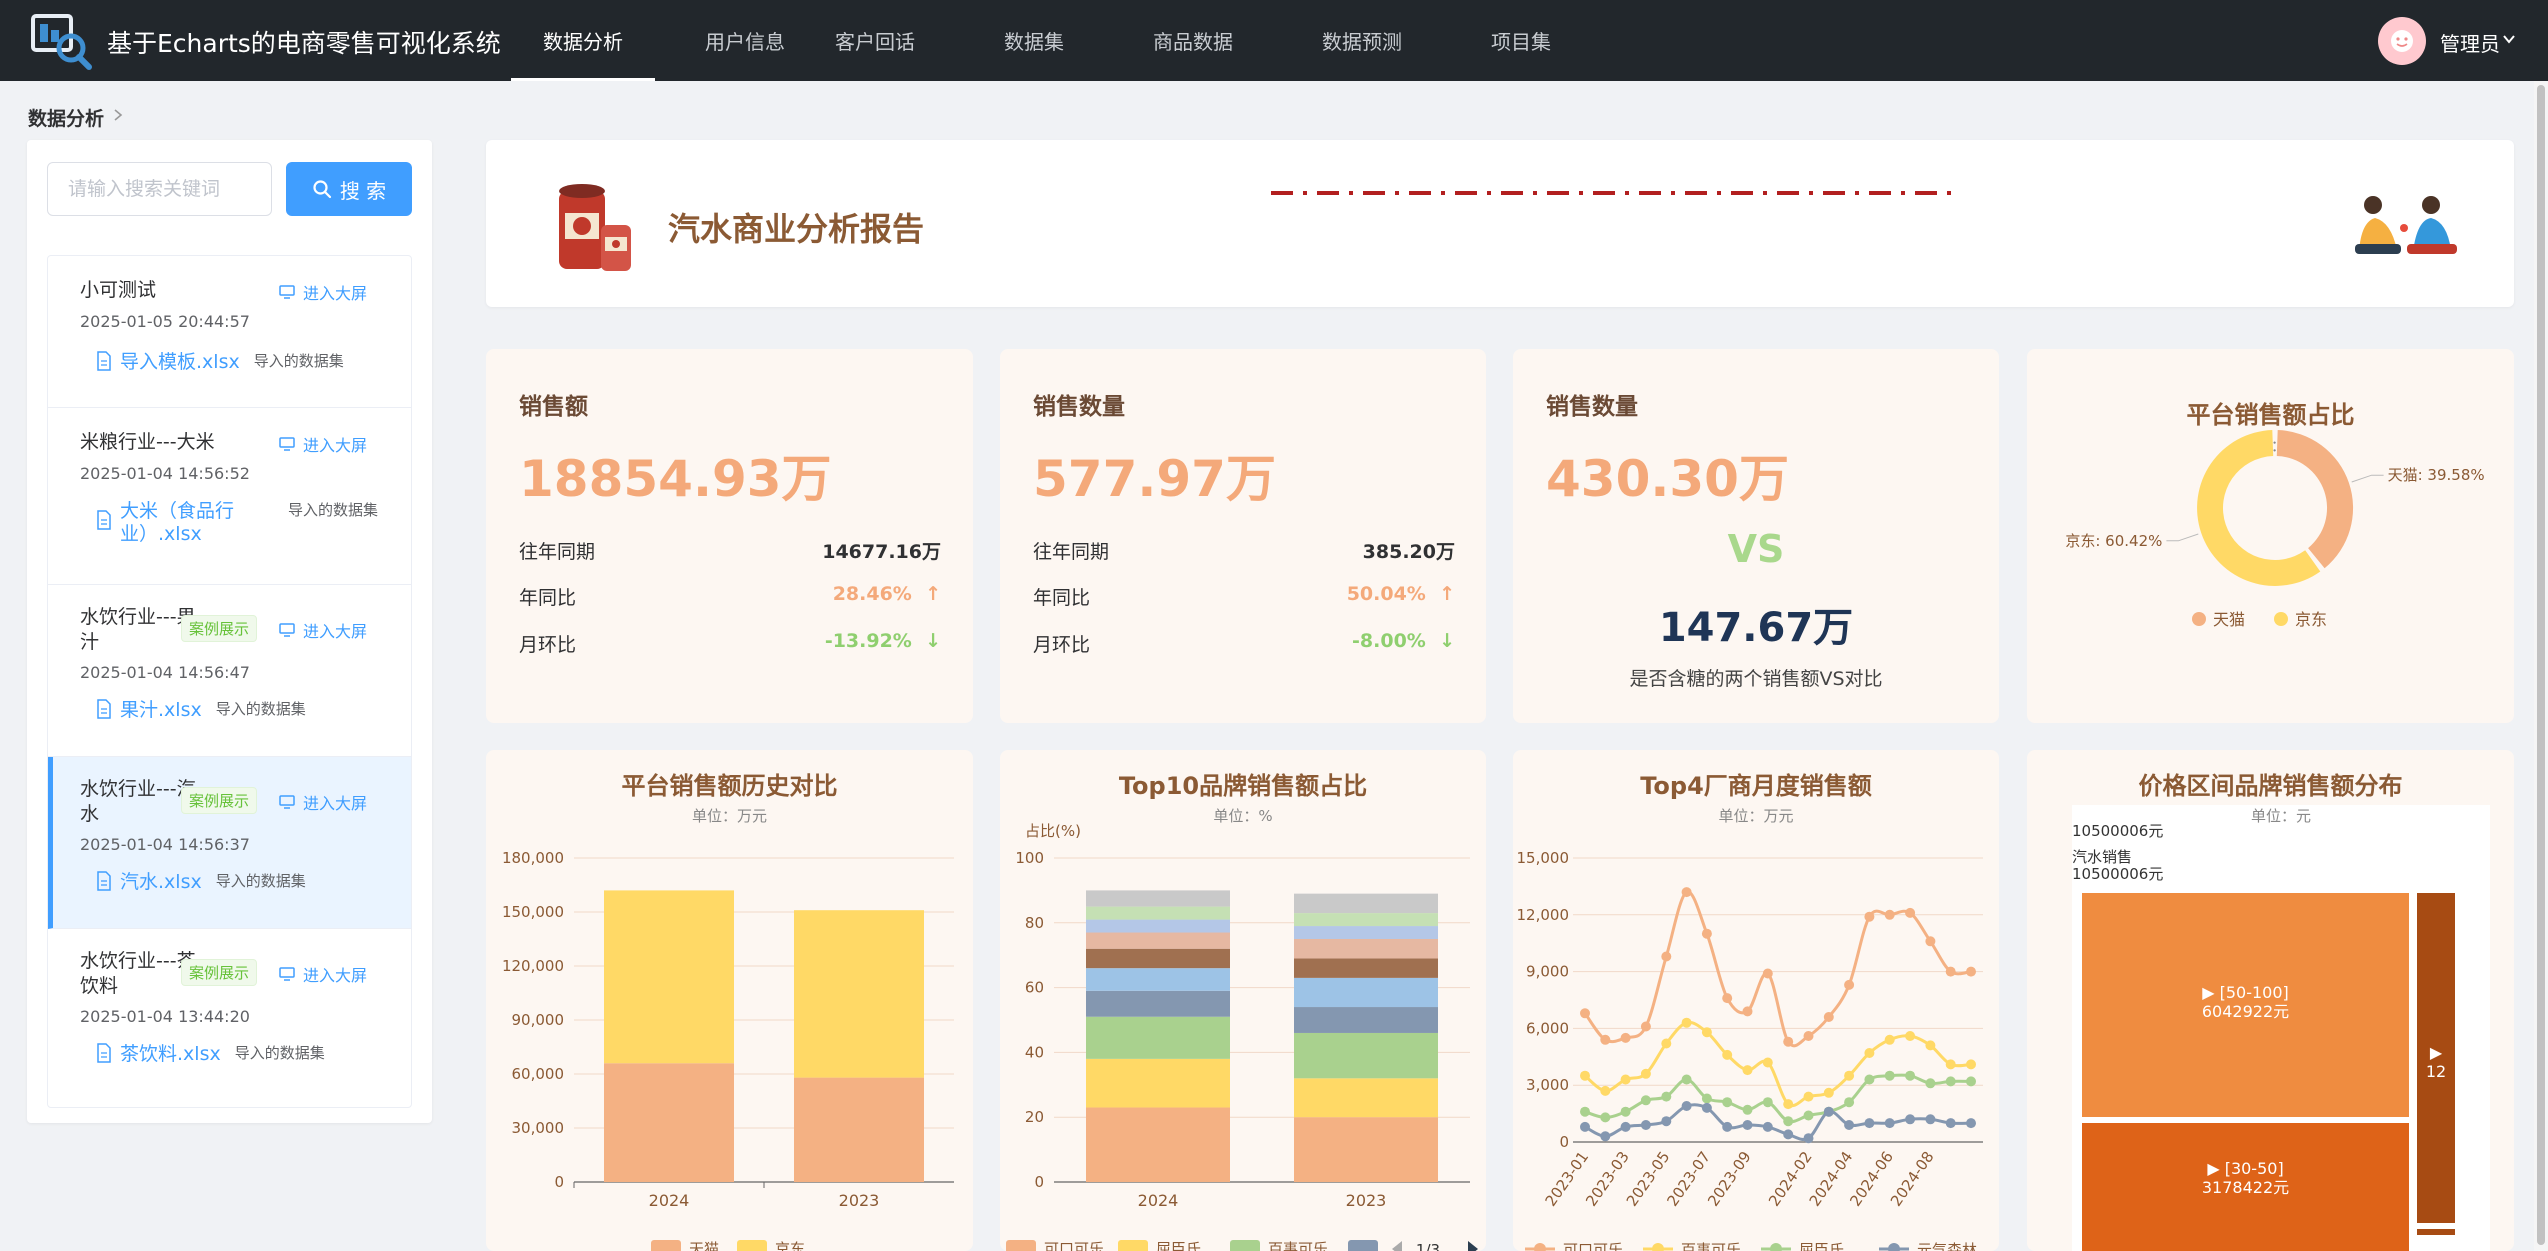  I want to click on search-input, so click(159, 189).